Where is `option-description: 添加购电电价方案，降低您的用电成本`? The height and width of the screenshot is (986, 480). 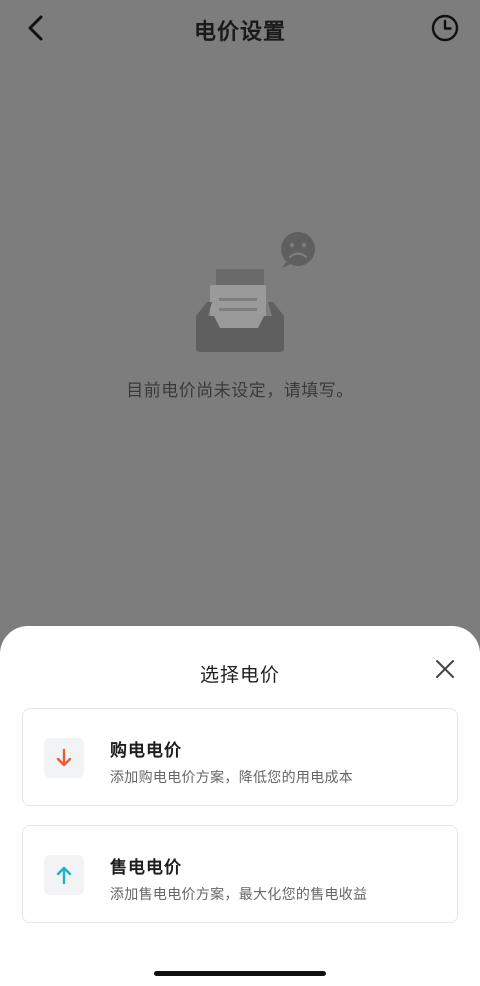
option-description: 添加购电电价方案，降低您的用电成本 is located at coordinates (232, 778).